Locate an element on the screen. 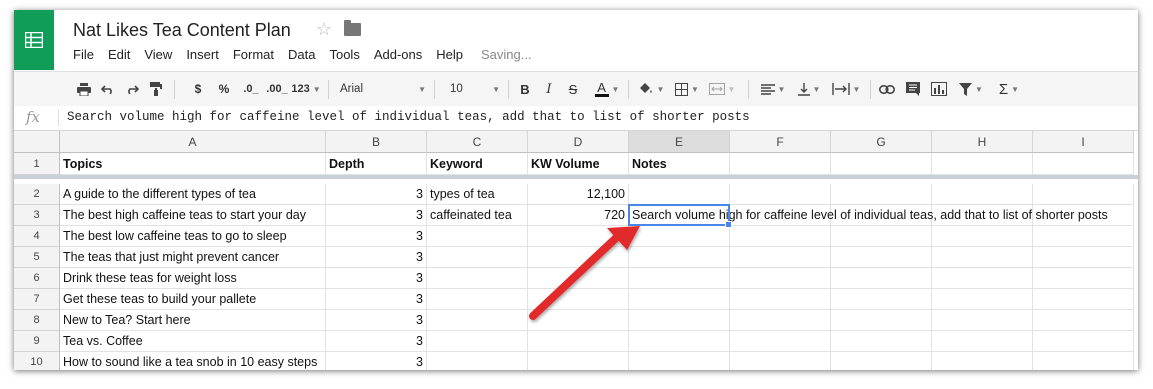 This screenshot has width=1153, height=389. row-header-1: 1 is located at coordinates (37, 164).